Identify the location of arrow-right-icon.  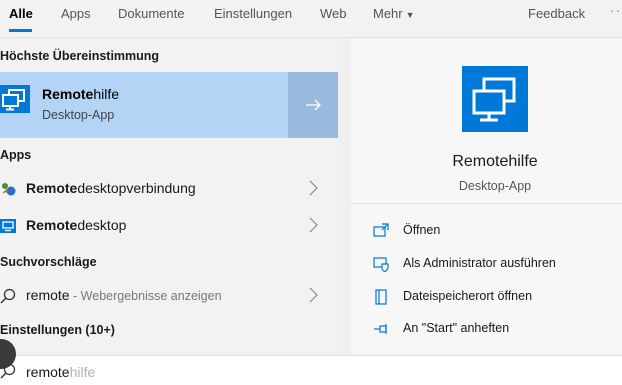
(313, 105).